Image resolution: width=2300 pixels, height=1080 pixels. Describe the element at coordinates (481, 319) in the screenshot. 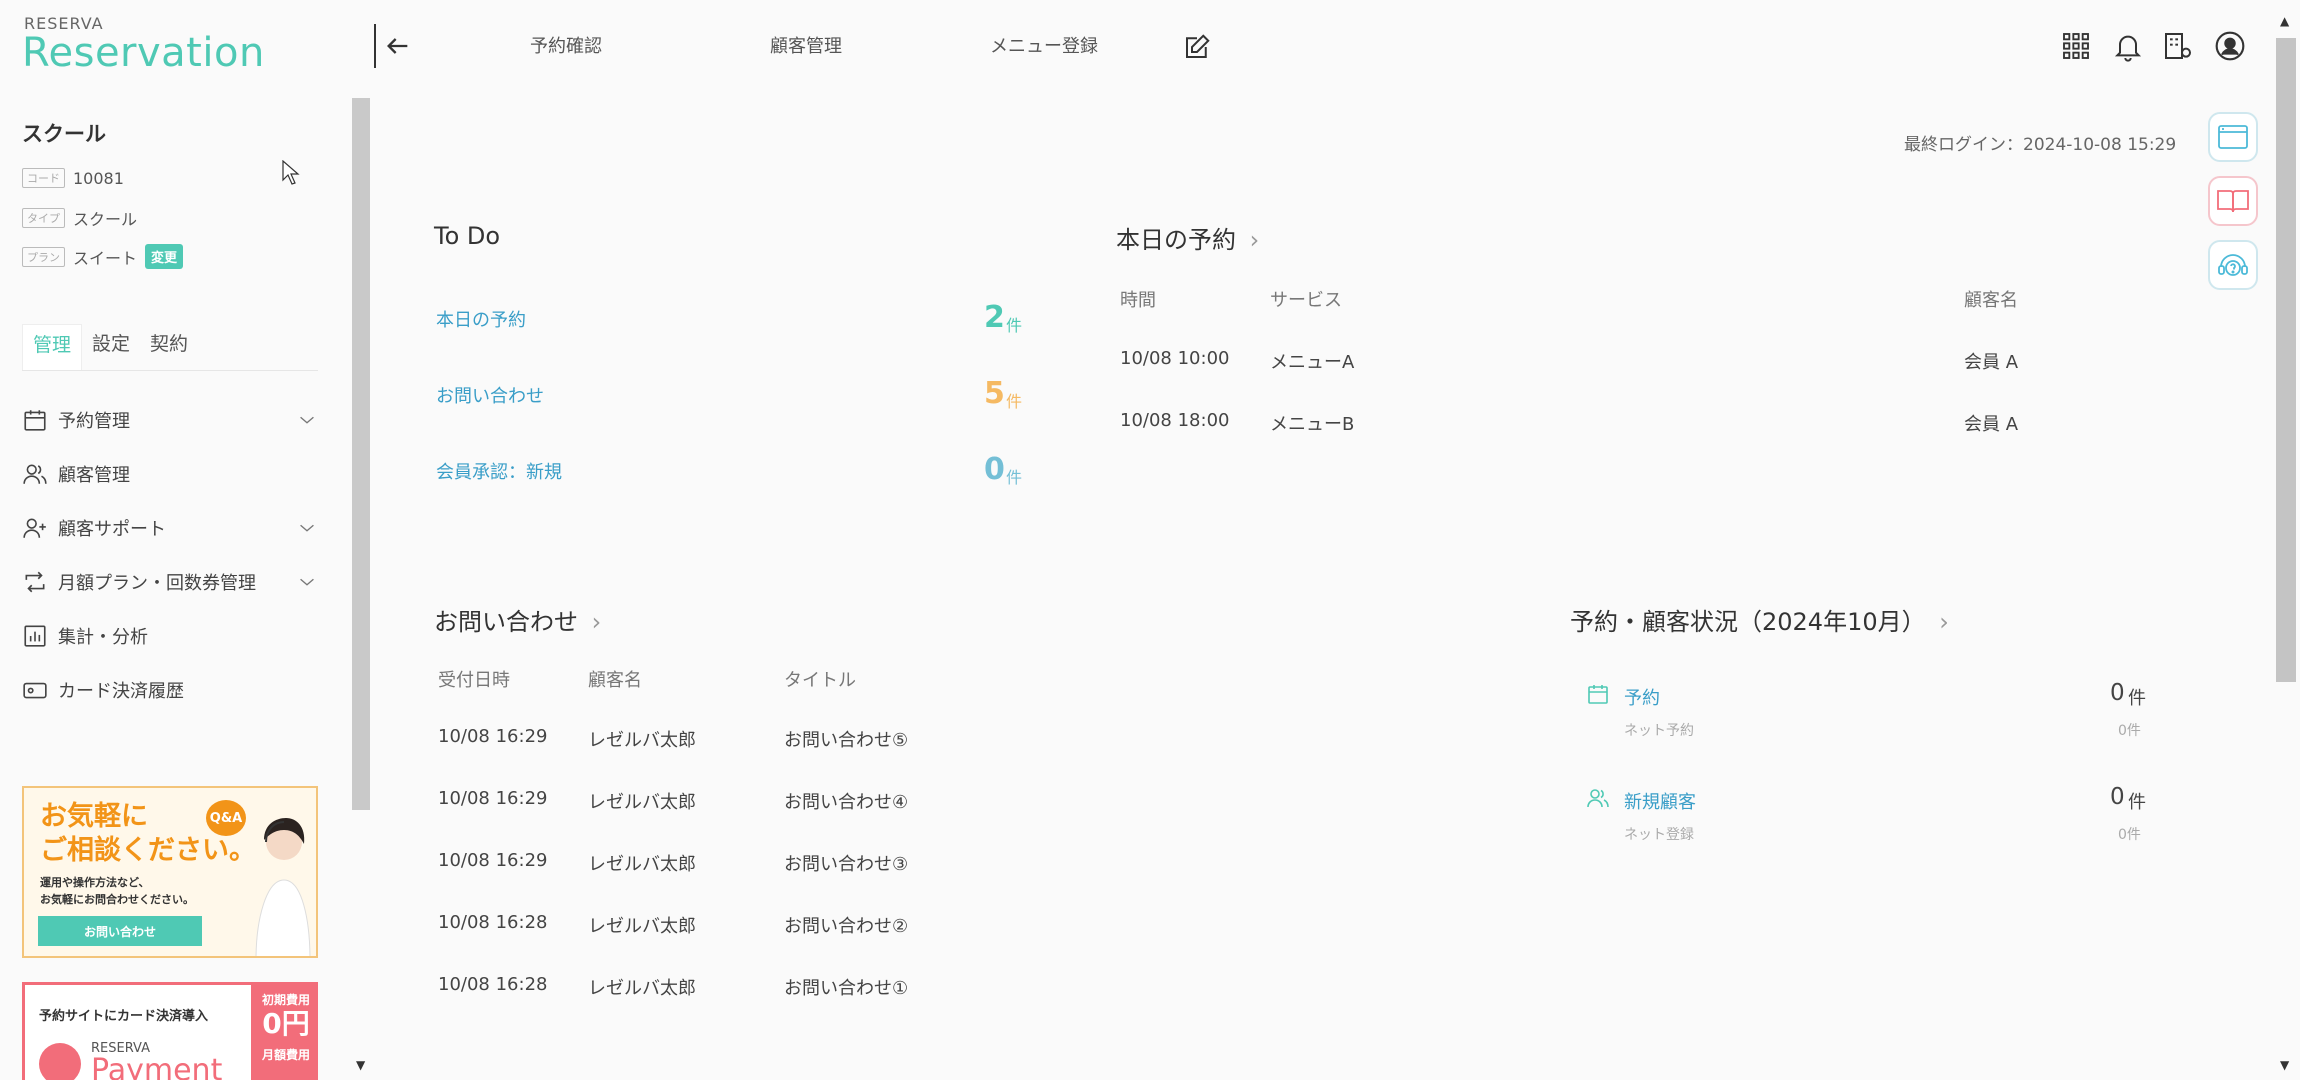

I see `todo-item-today-reservations: 本日の予約` at that location.